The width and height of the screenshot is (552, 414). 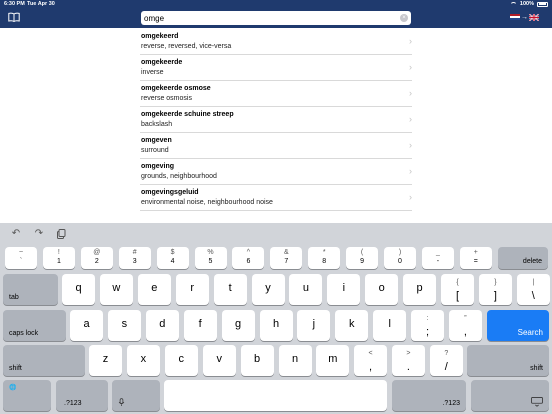 I want to click on microphone-key, so click(x=136, y=395).